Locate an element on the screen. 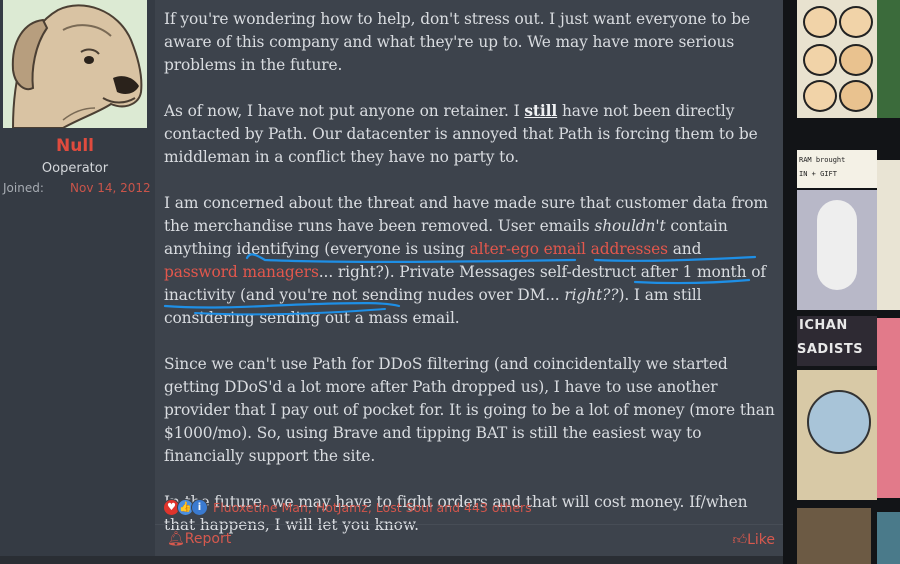 The height and width of the screenshot is (564, 900). avatar is located at coordinates (75, 64).